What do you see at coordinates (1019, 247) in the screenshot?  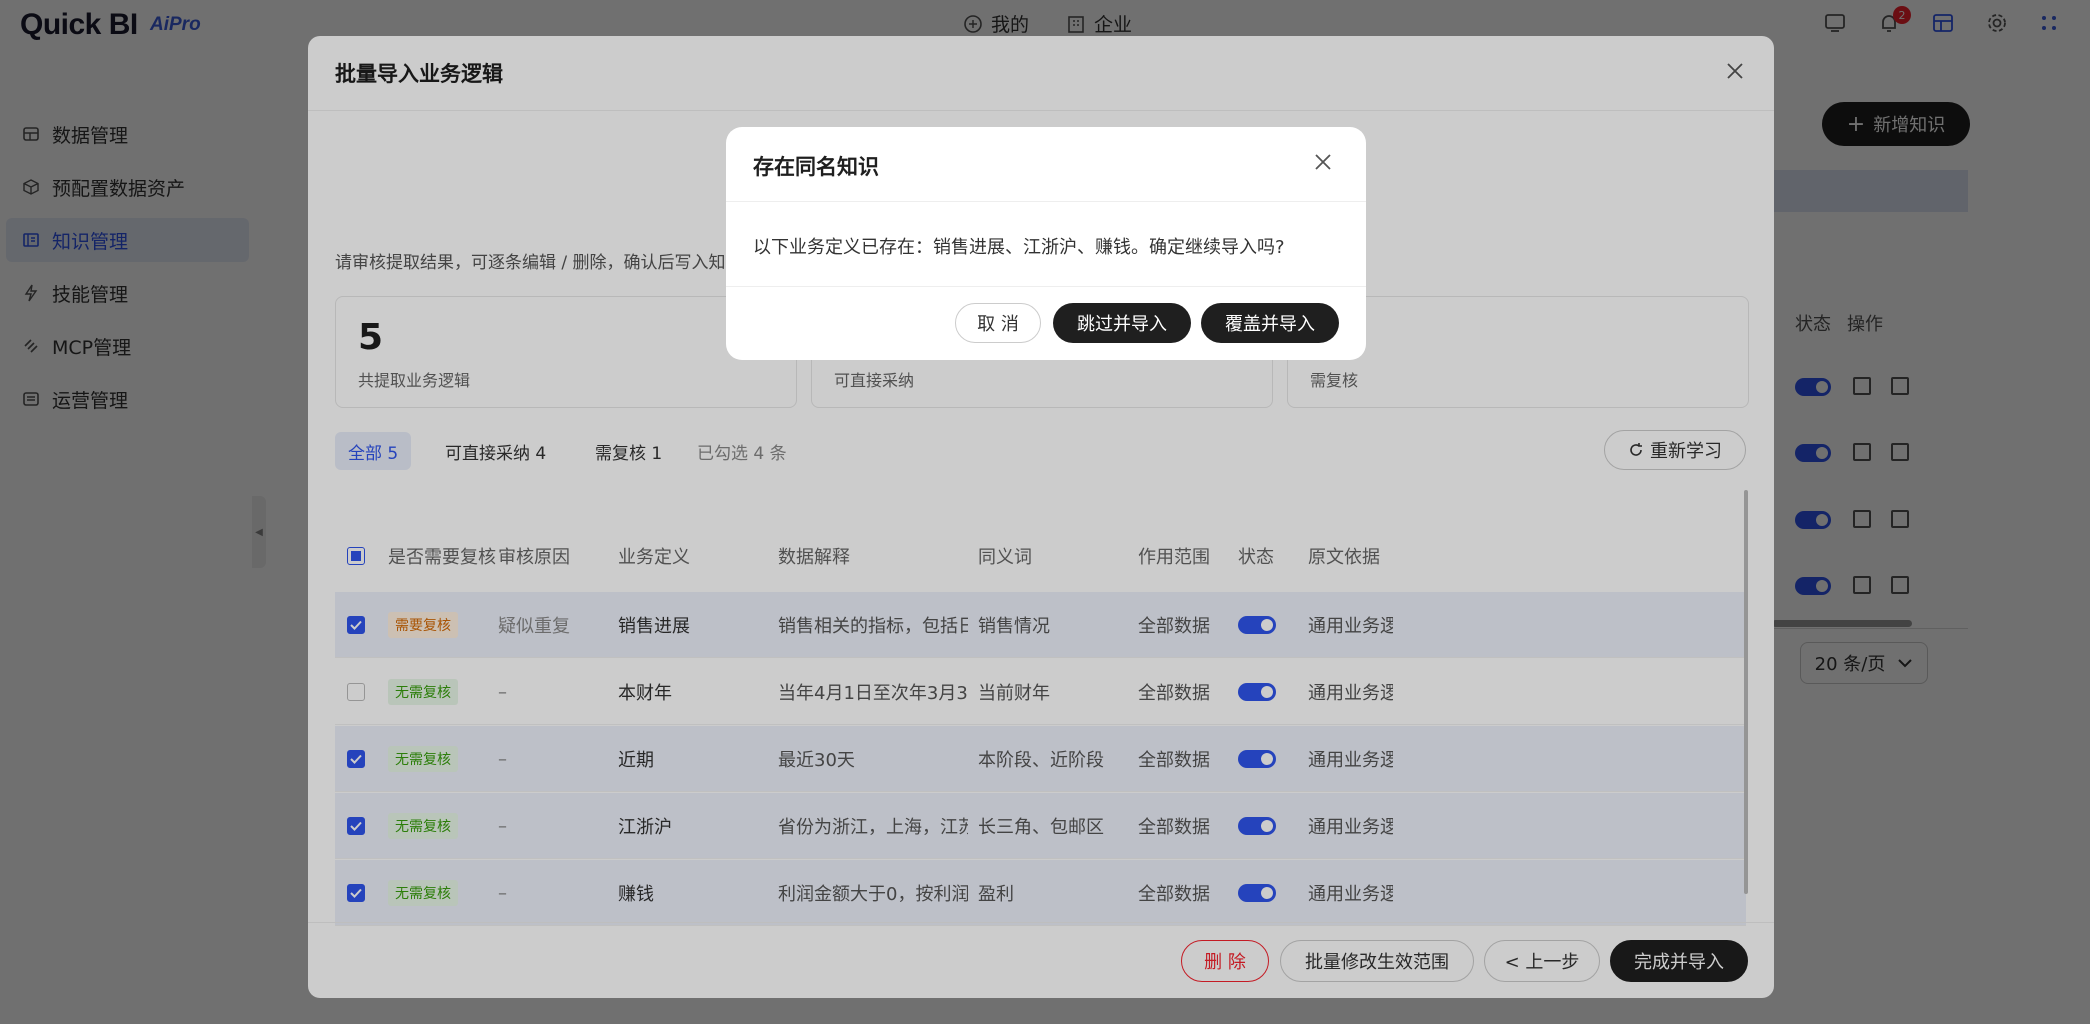 I see `dialog-message: 以下业务定义已存在：销售进展、江浙沪、赚钱。确定继续导入吗?` at bounding box center [1019, 247].